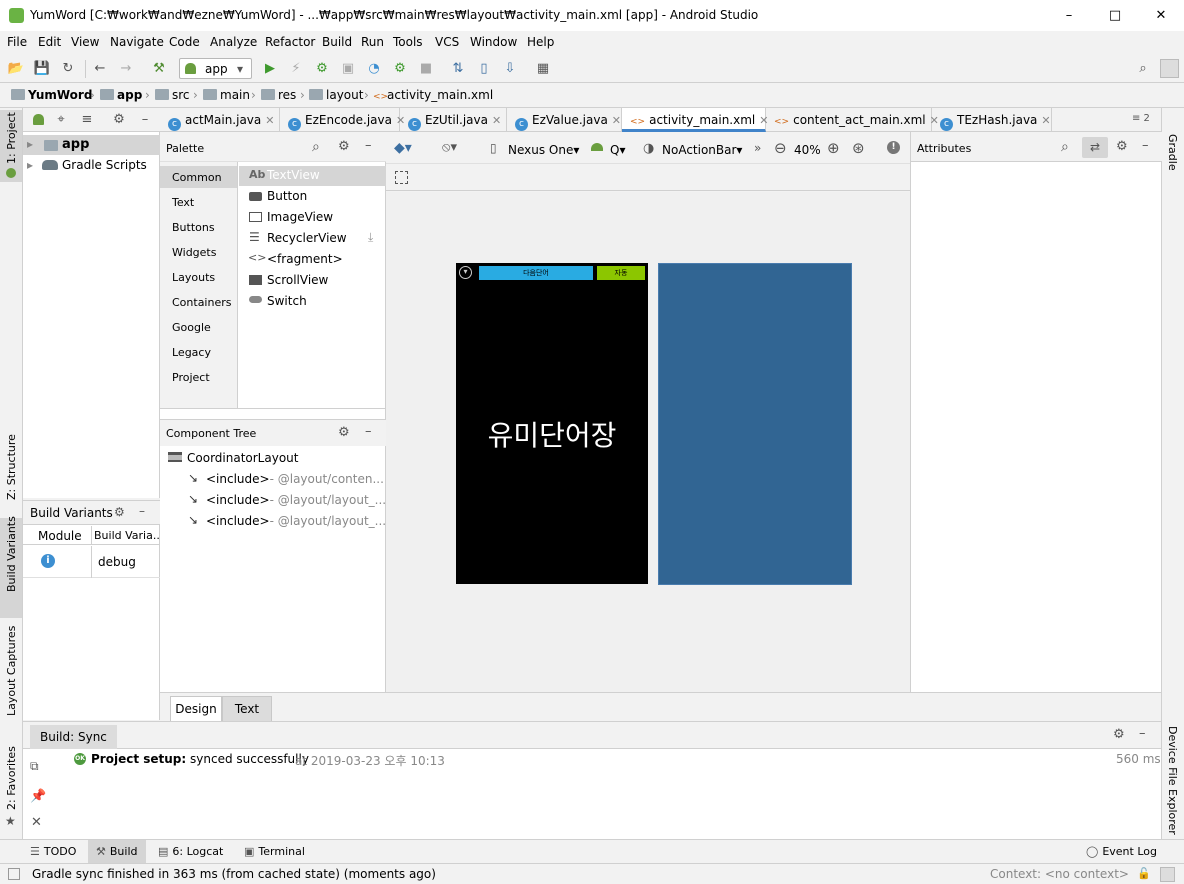 The image size is (1184, 884). Describe the element at coordinates (342, 120) in the screenshot. I see `tab-ezencode-java: c EzEncode.java ✕` at that location.